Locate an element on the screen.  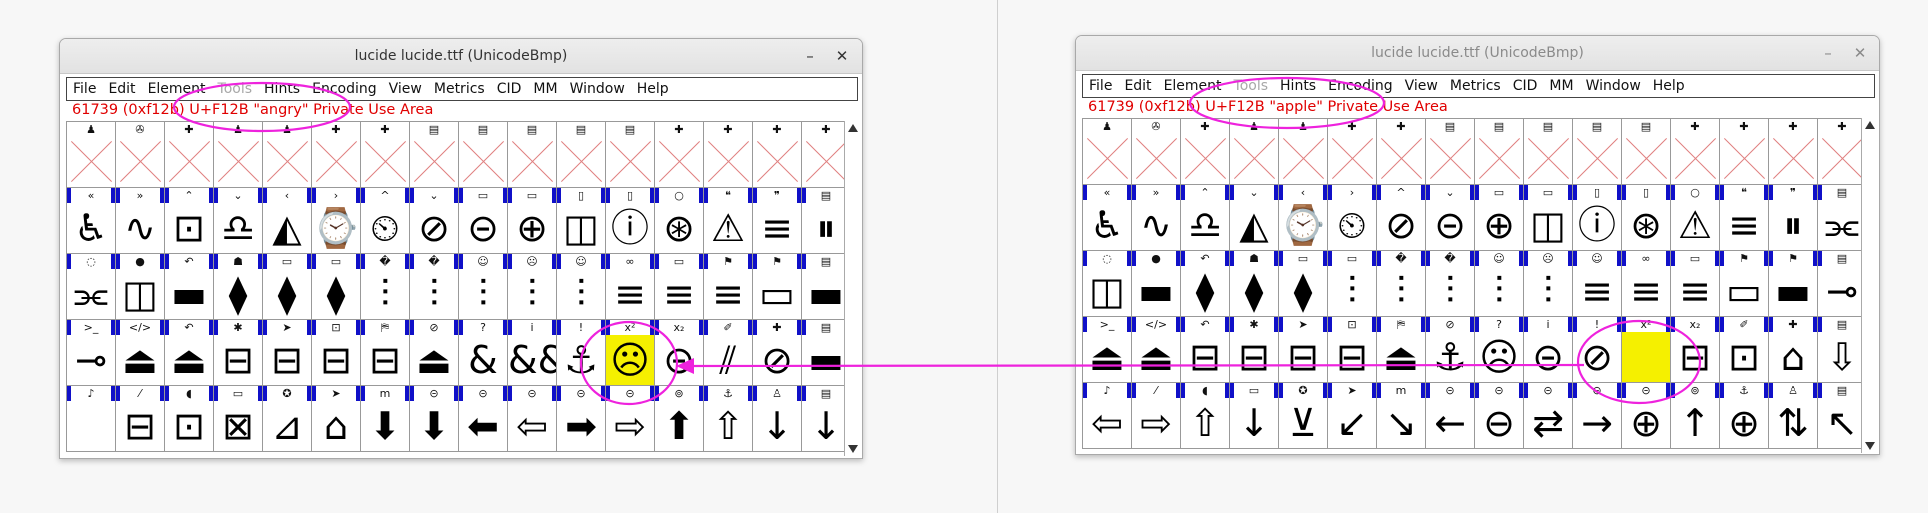
annotation-circle-right-info is located at coordinates (1287, 103).